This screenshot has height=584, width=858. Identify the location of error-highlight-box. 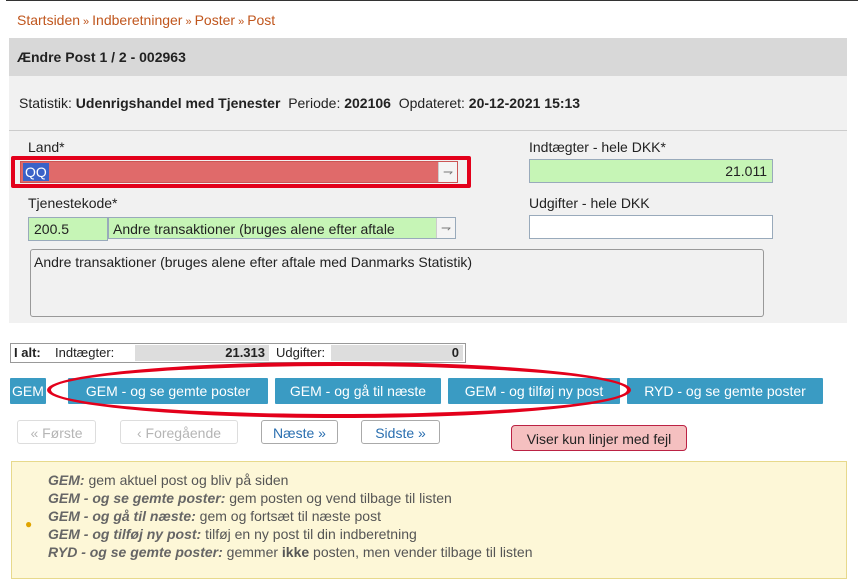
(241, 172).